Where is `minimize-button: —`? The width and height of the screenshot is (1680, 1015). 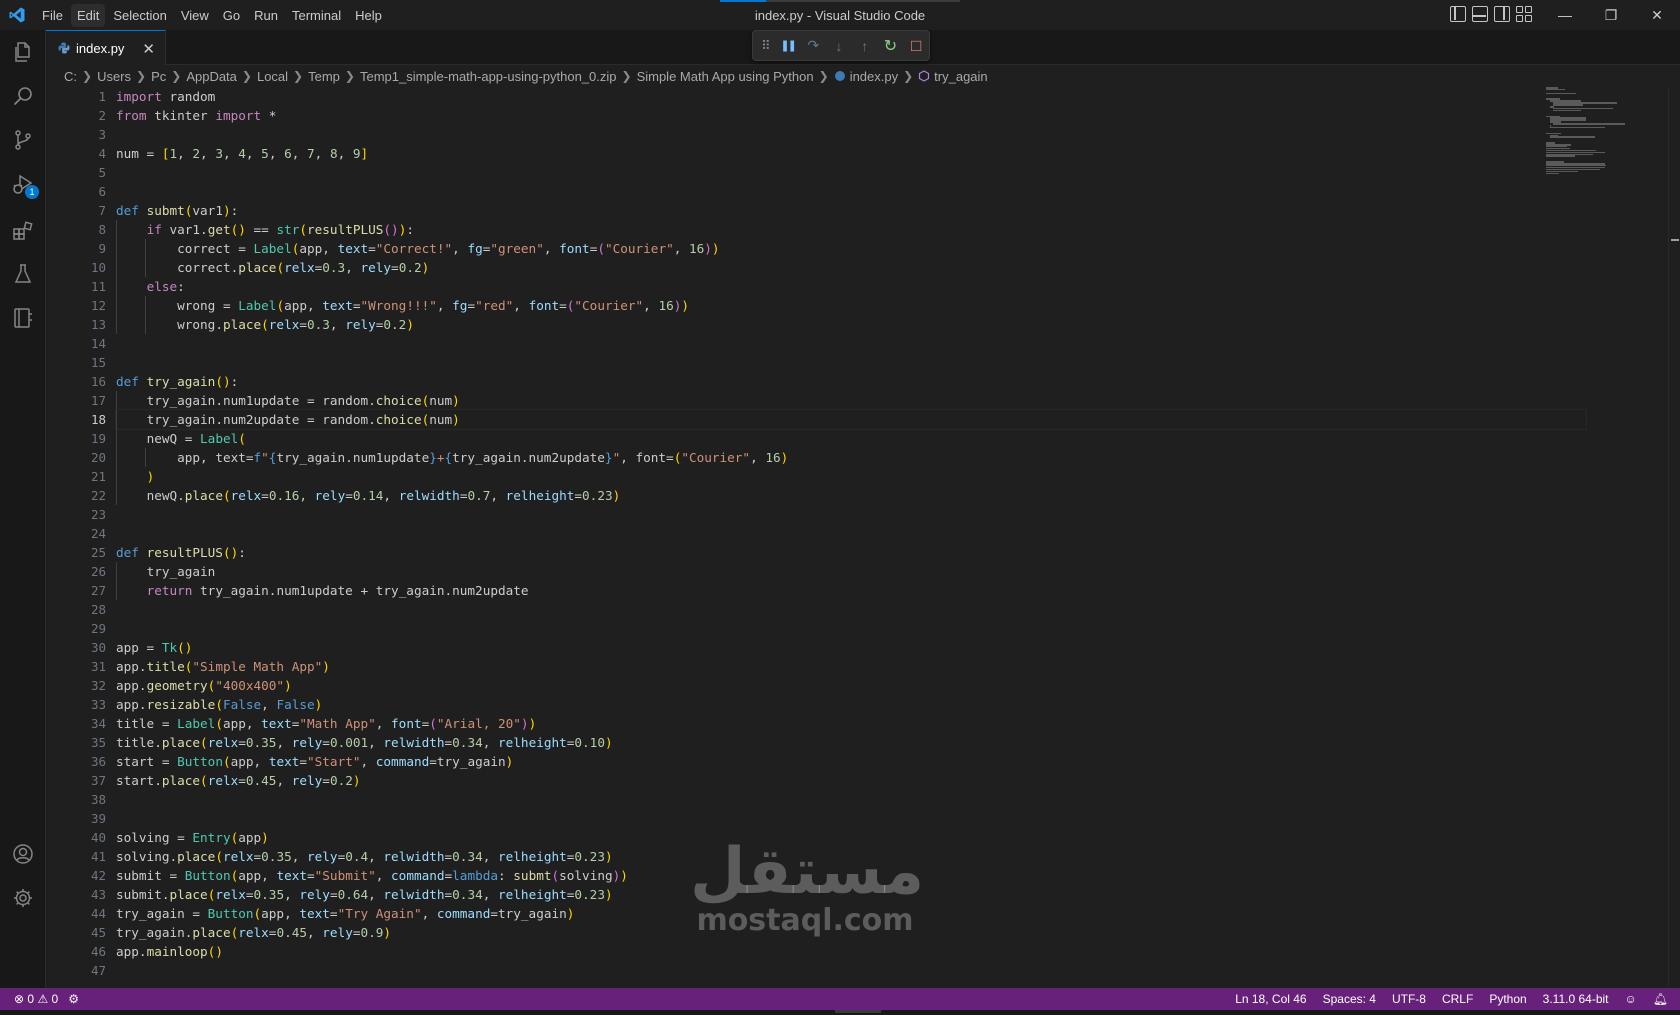
minimize-button: — is located at coordinates (1565, 15).